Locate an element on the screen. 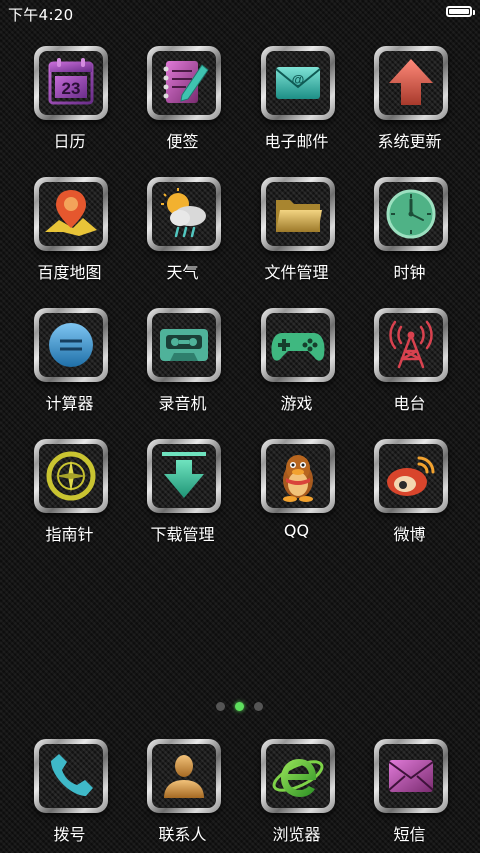 Image resolution: width=480 pixels, height=853 pixels. dock: 拨号 联系人 浏览器 短信 is located at coordinates (240, 795).